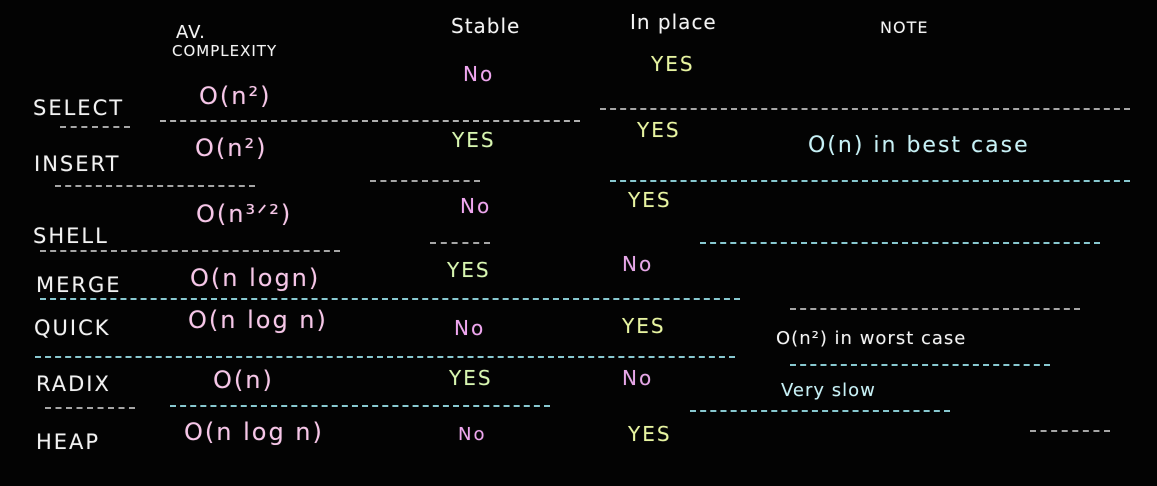  I want to click on complexity-radix: O(n), so click(243, 380).